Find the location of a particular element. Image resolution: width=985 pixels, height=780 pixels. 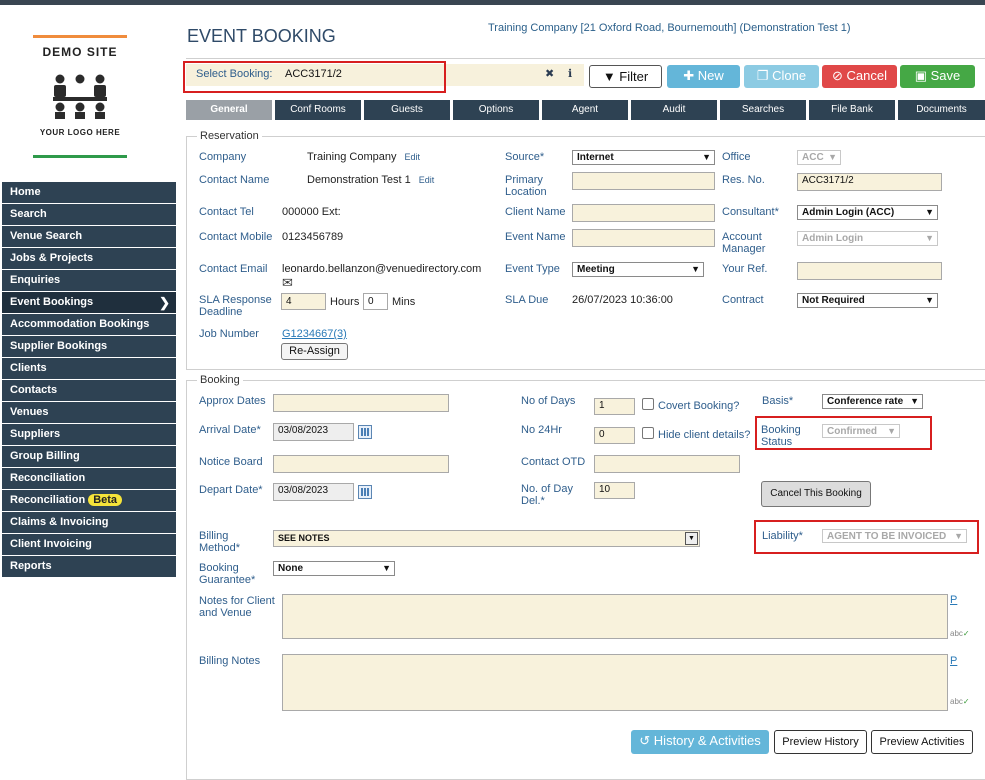

source-select: Internet ▼ is located at coordinates (643, 157).